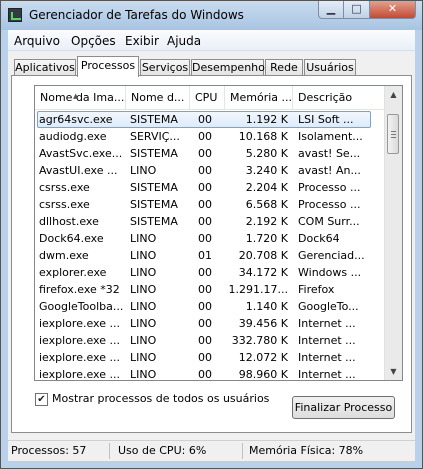 The image size is (423, 469). Describe the element at coordinates (266, 238) in the screenshot. I see `cell-memory: 1.720 K` at that location.